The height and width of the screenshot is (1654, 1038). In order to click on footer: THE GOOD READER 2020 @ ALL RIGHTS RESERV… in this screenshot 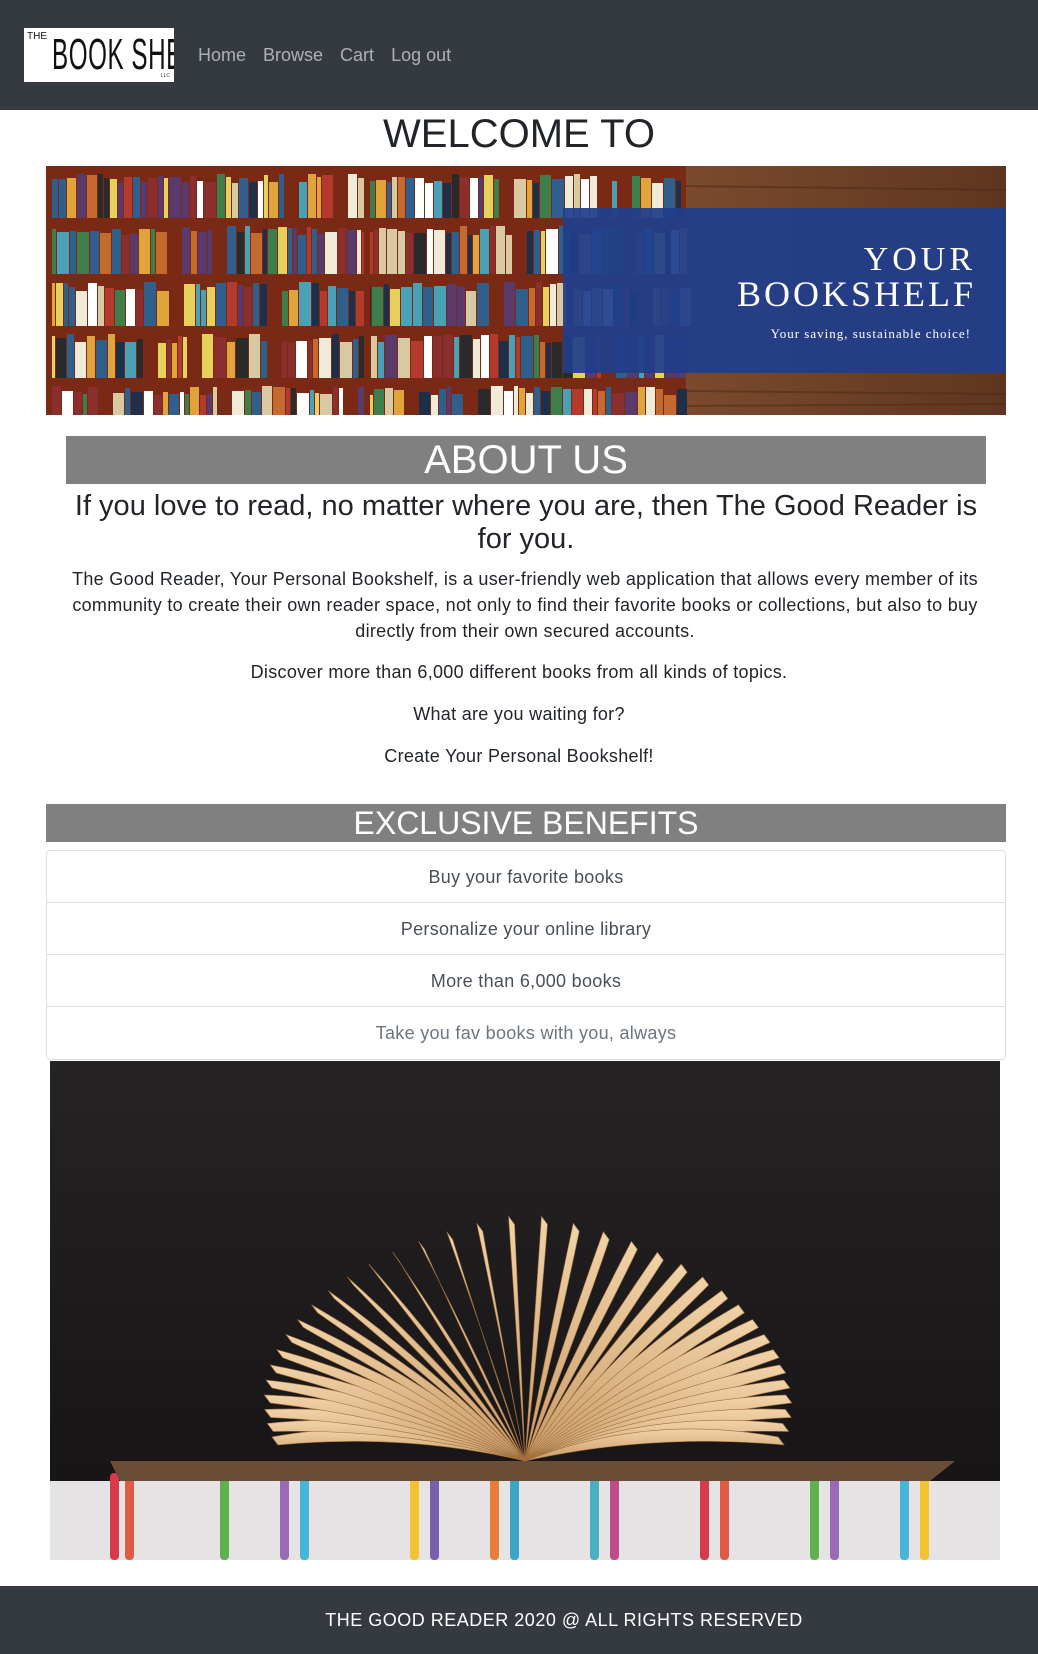, I will do `click(519, 1620)`.